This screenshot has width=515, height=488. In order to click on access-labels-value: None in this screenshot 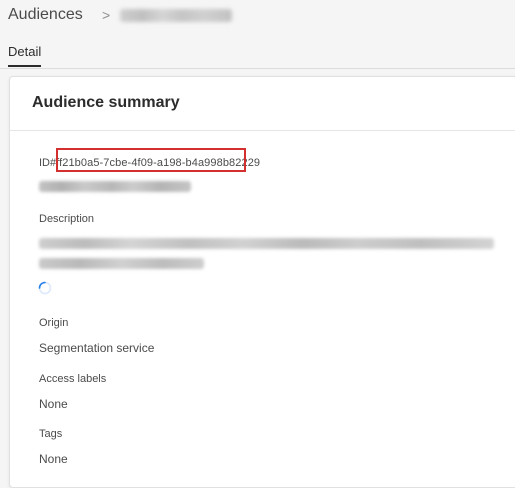, I will do `click(53, 404)`.